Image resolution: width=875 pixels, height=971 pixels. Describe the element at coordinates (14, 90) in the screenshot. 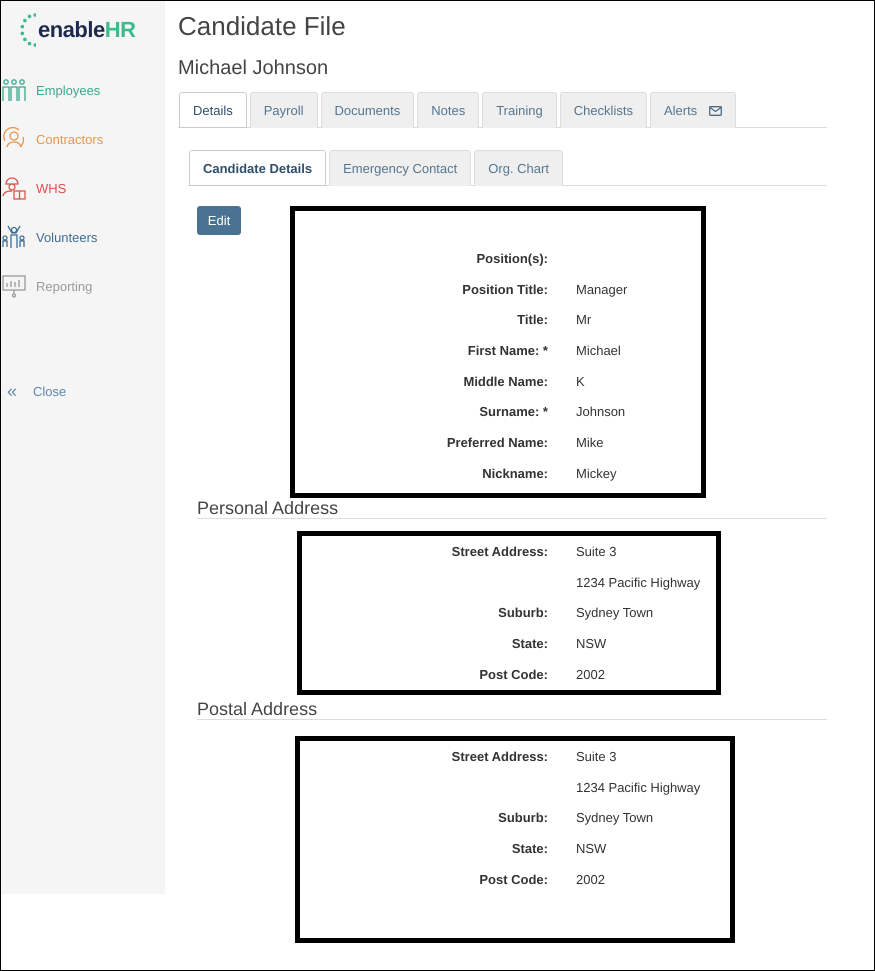

I see `people-icon` at that location.